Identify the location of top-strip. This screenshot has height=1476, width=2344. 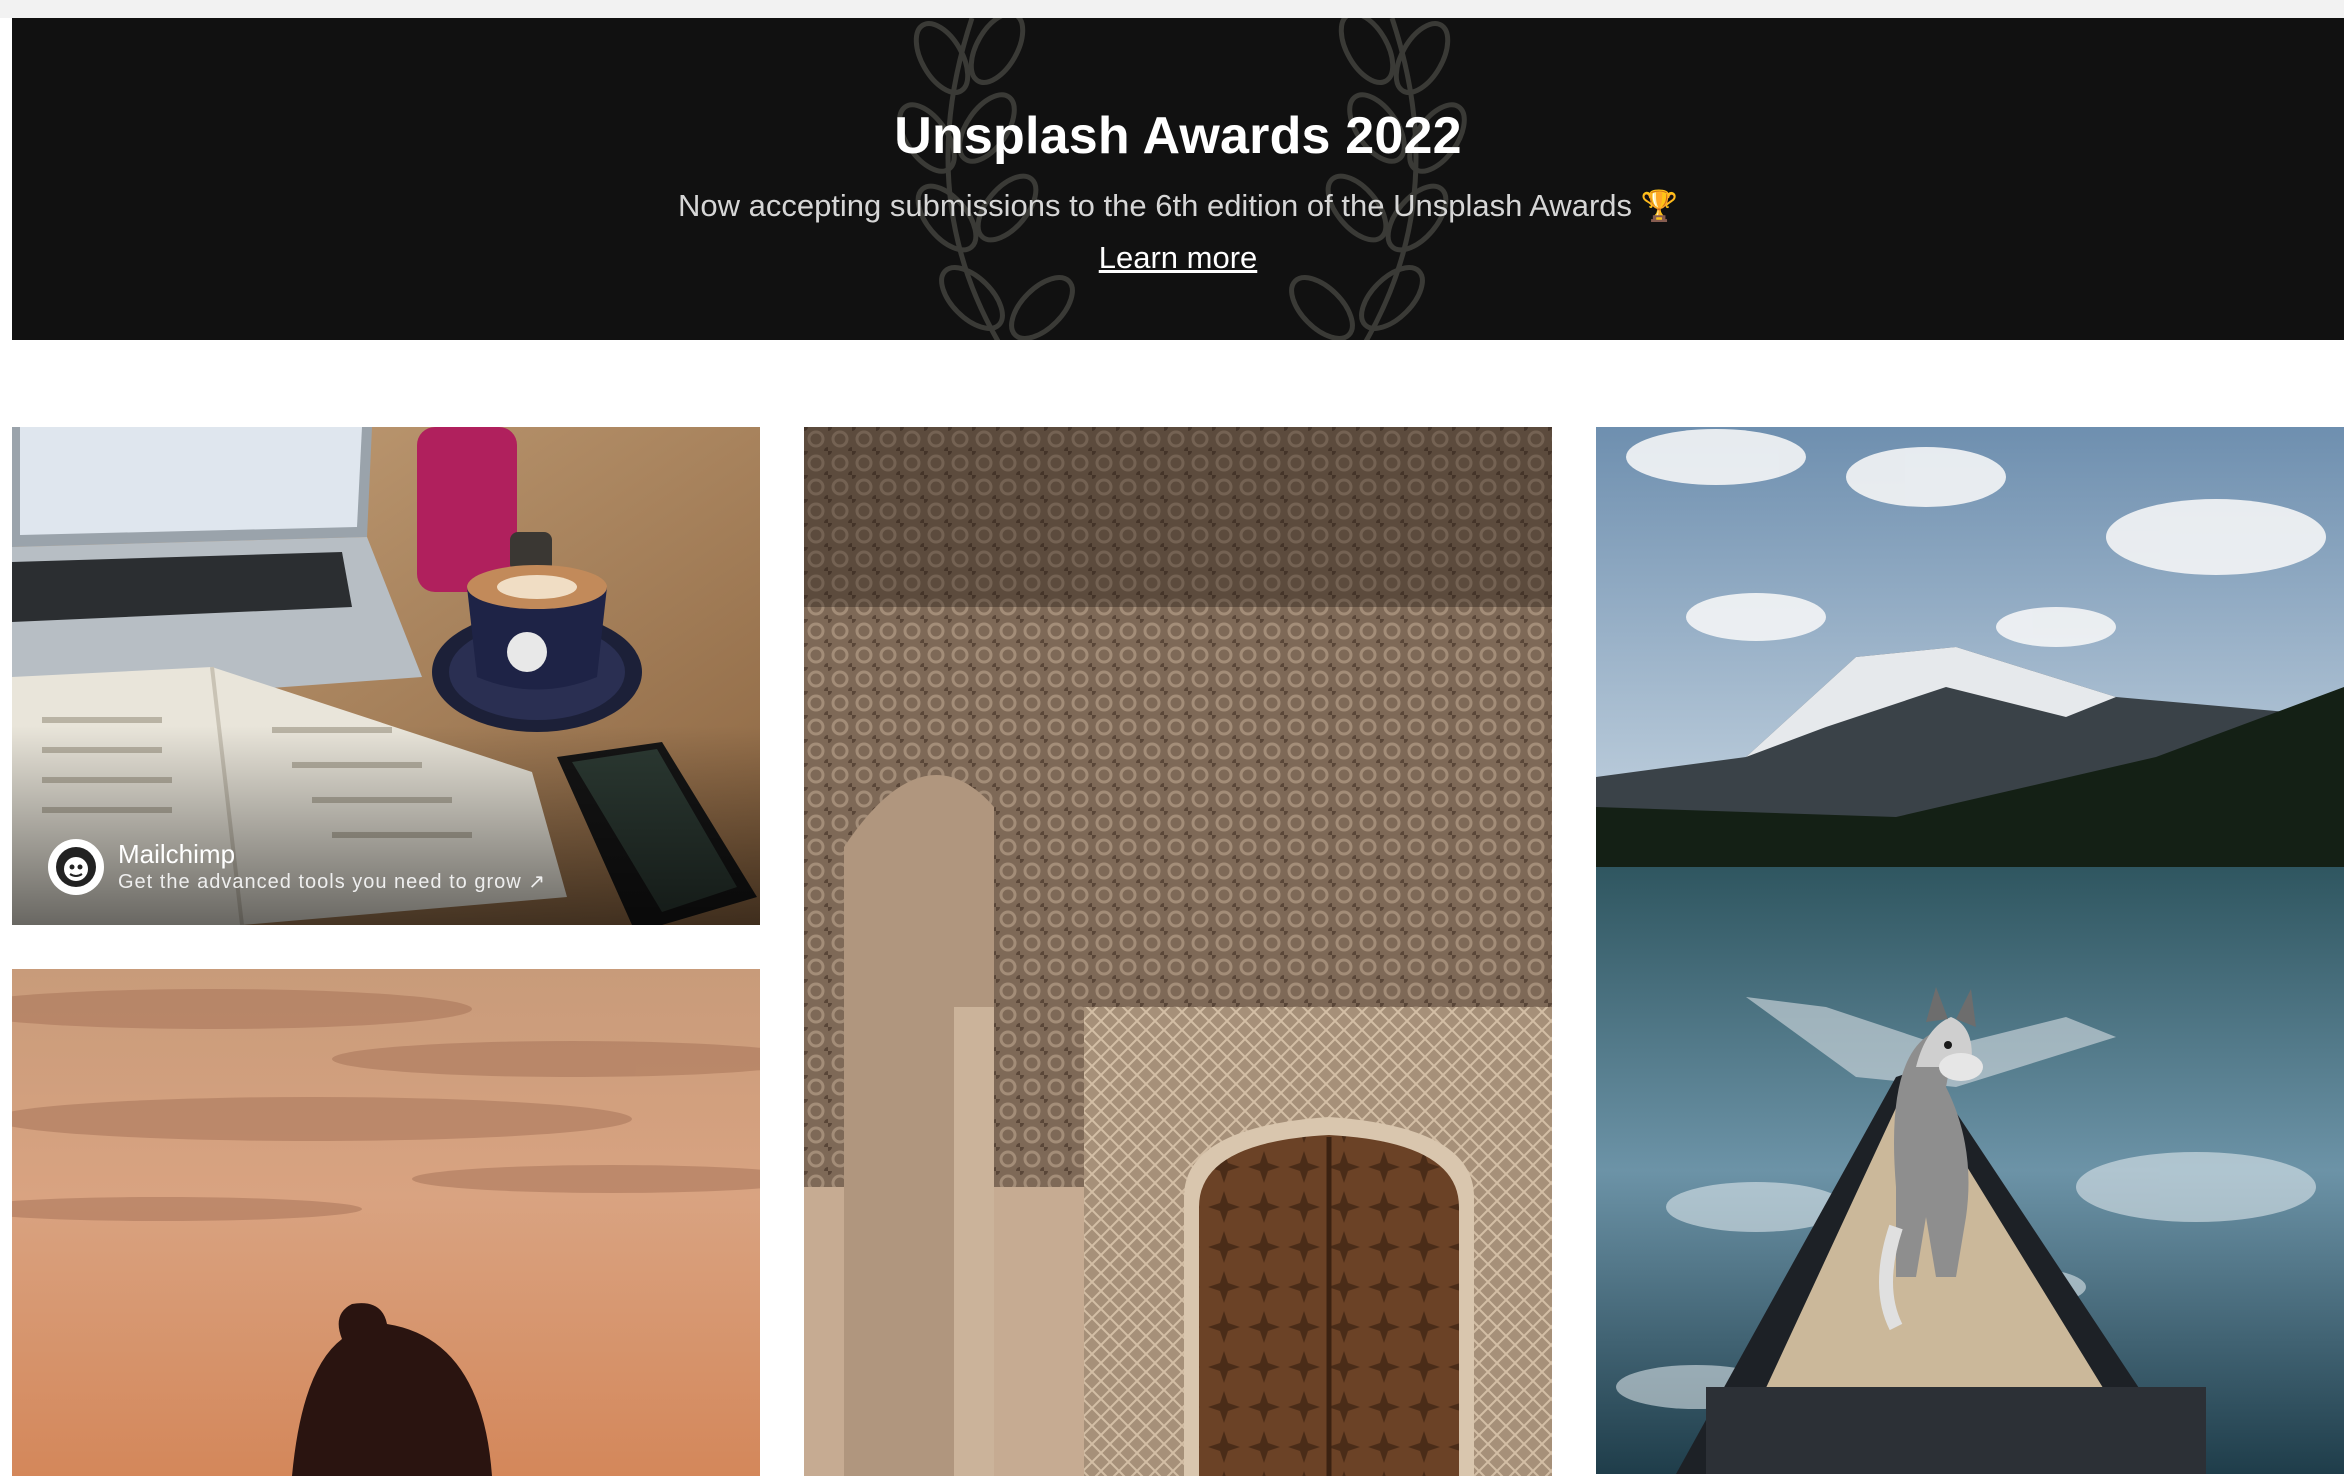
(1172, 9).